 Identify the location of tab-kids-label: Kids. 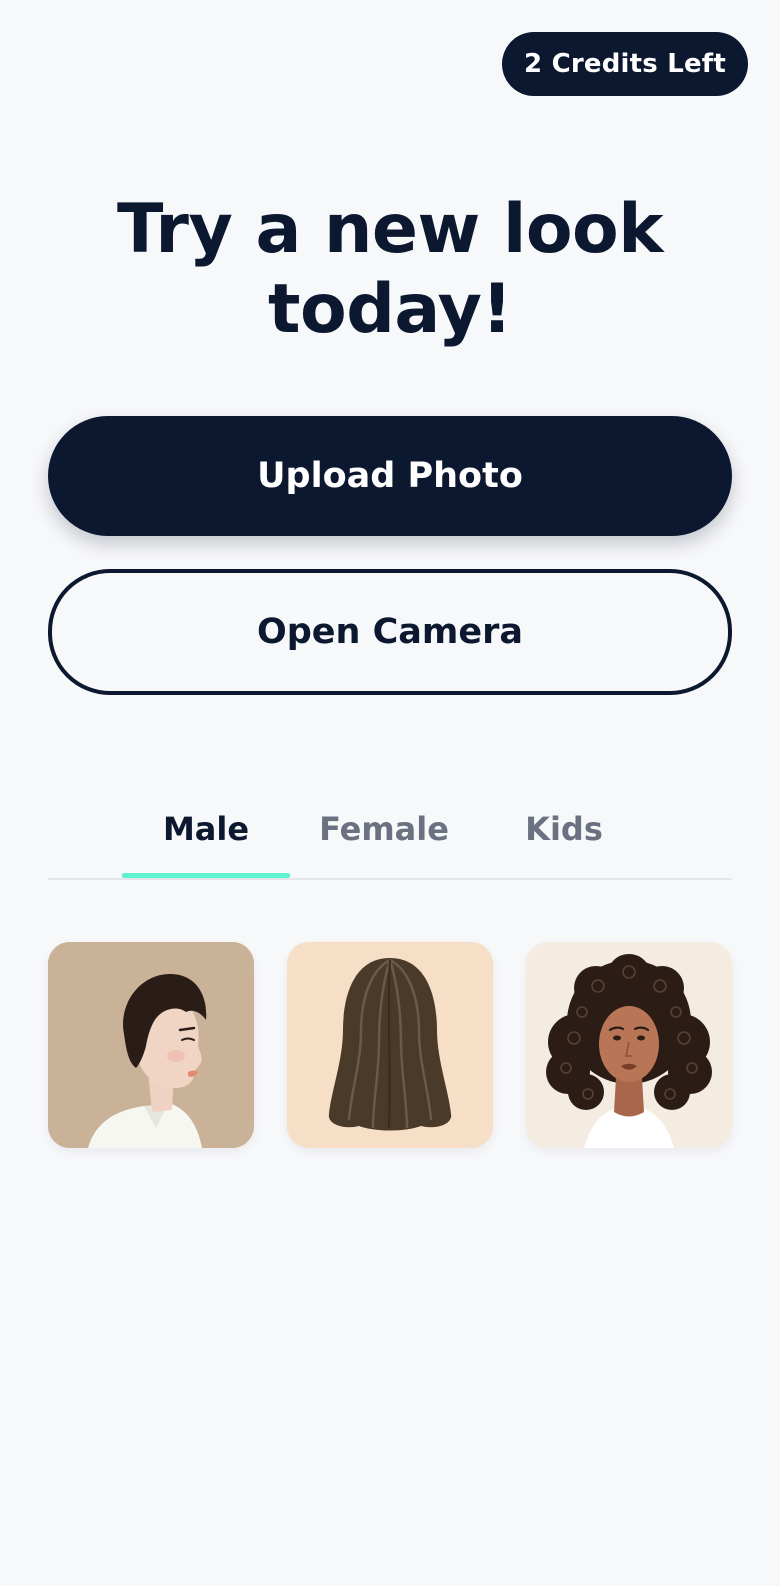
(564, 829).